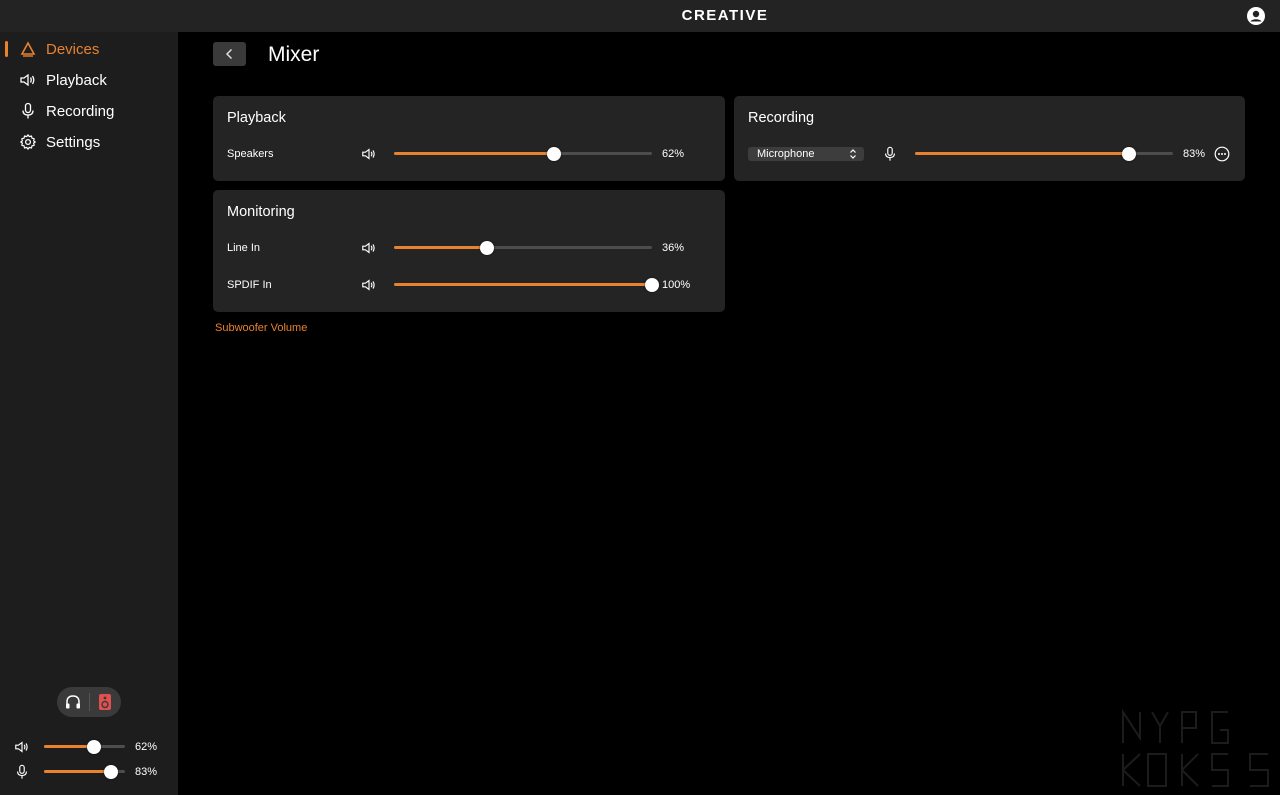  What do you see at coordinates (256, 118) in the screenshot?
I see `card-title: Playback` at bounding box center [256, 118].